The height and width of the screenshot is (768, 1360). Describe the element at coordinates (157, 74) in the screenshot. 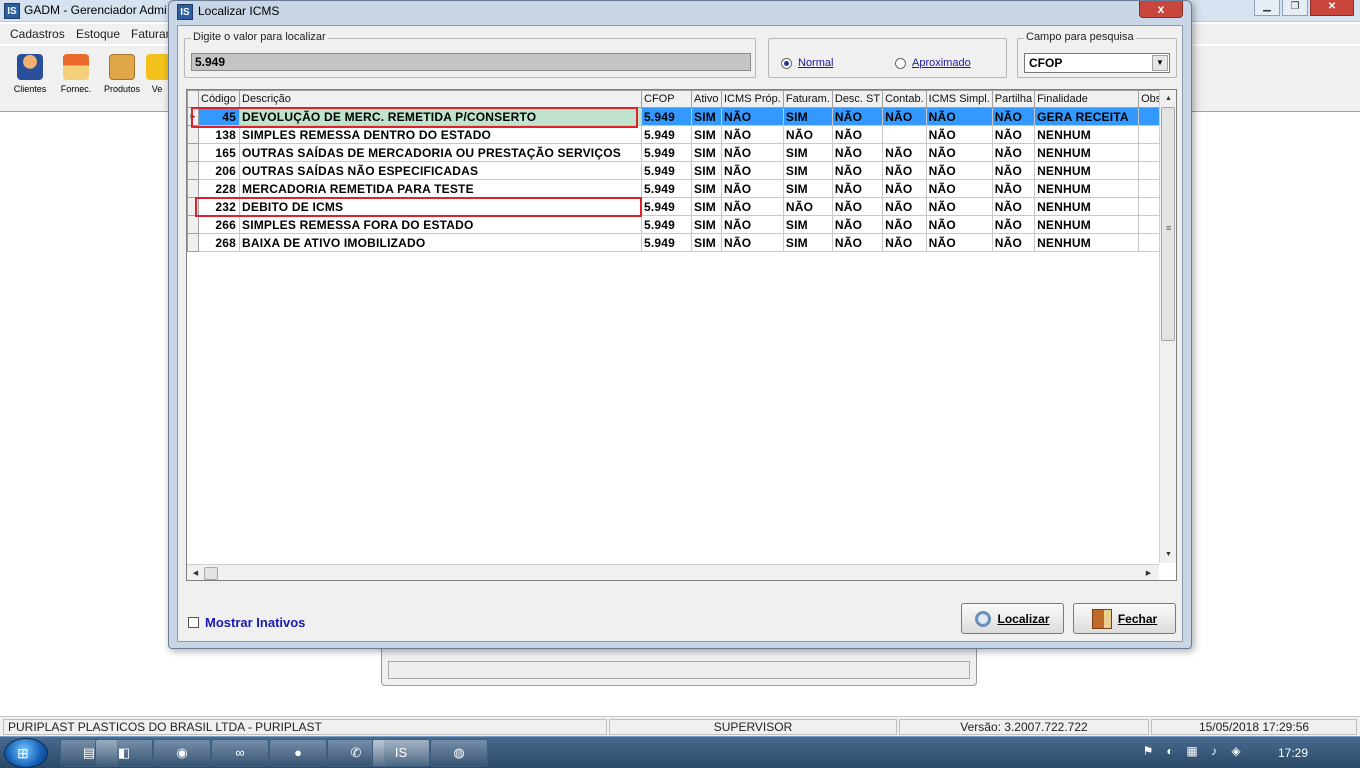

I see `toolbar-vendas: Ve` at that location.